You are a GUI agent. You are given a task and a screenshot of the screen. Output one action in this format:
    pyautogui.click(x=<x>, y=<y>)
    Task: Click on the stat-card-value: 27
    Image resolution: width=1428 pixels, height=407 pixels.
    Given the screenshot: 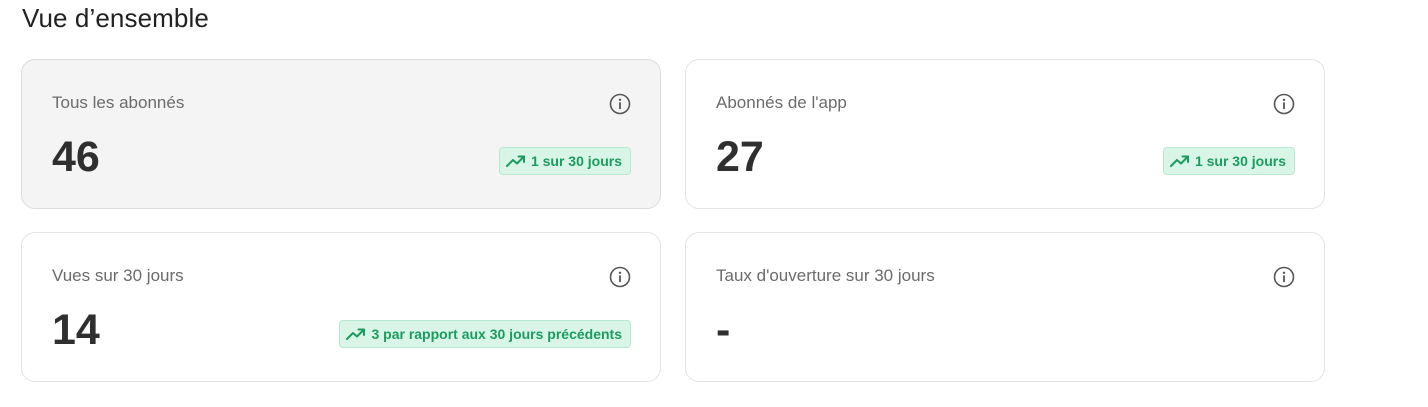 What is the action you would take?
    pyautogui.click(x=740, y=157)
    